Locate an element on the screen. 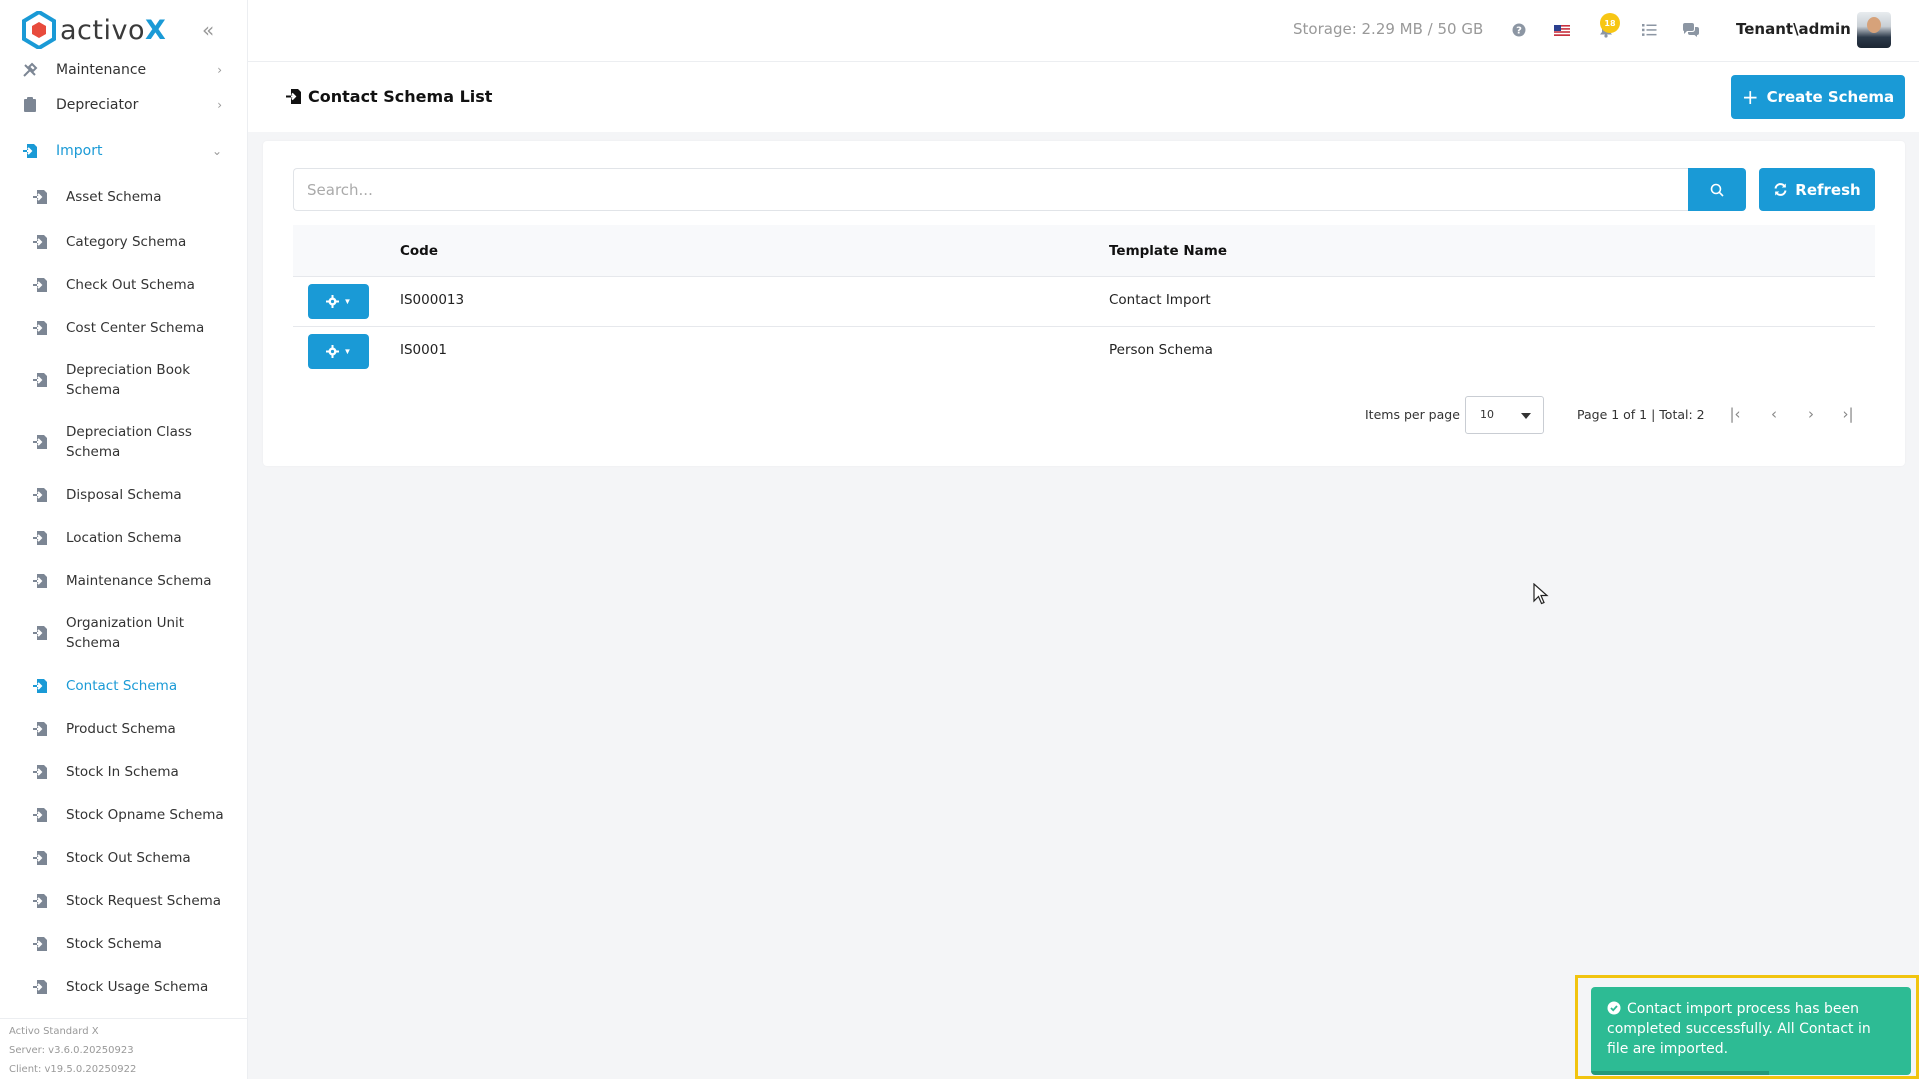 Image resolution: width=1919 pixels, height=1079 pixels. plus-icon: + is located at coordinates (1750, 97).